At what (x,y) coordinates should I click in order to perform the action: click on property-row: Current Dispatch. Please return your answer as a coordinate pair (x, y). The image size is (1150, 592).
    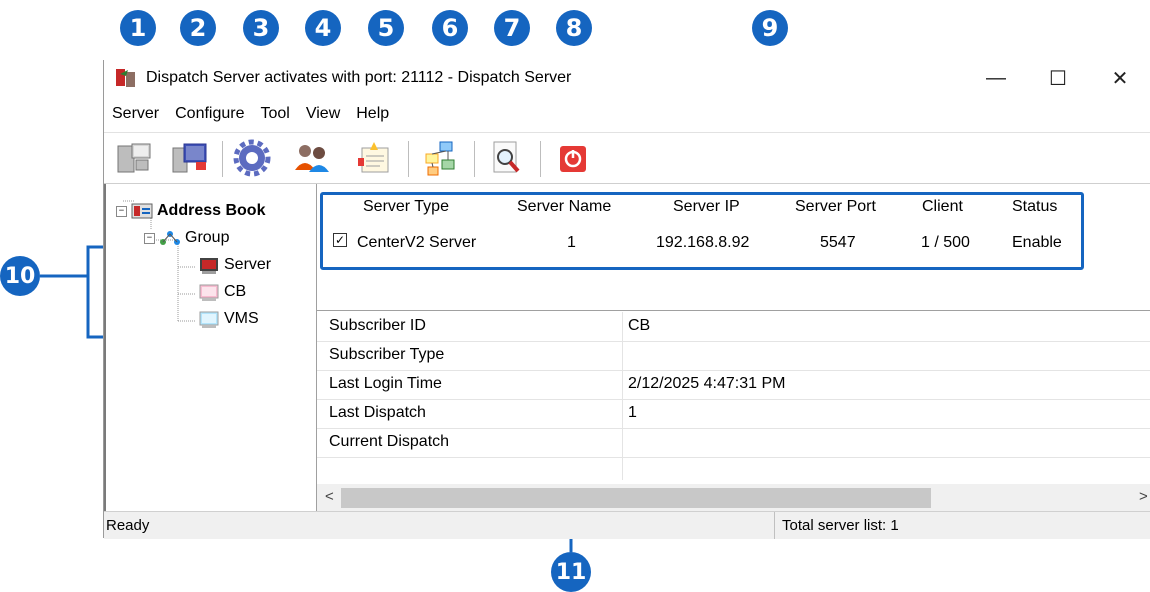
    Looking at the image, I should click on (733, 443).